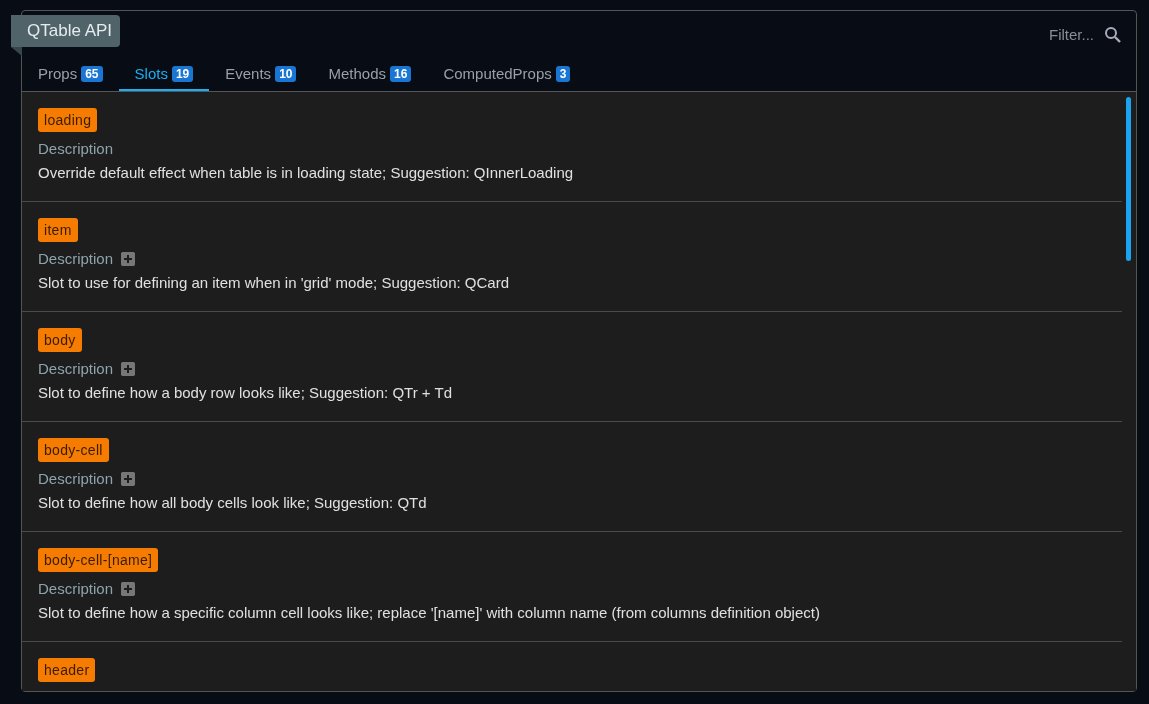  What do you see at coordinates (507, 74) in the screenshot?
I see `tab: ComputedProps 3` at bounding box center [507, 74].